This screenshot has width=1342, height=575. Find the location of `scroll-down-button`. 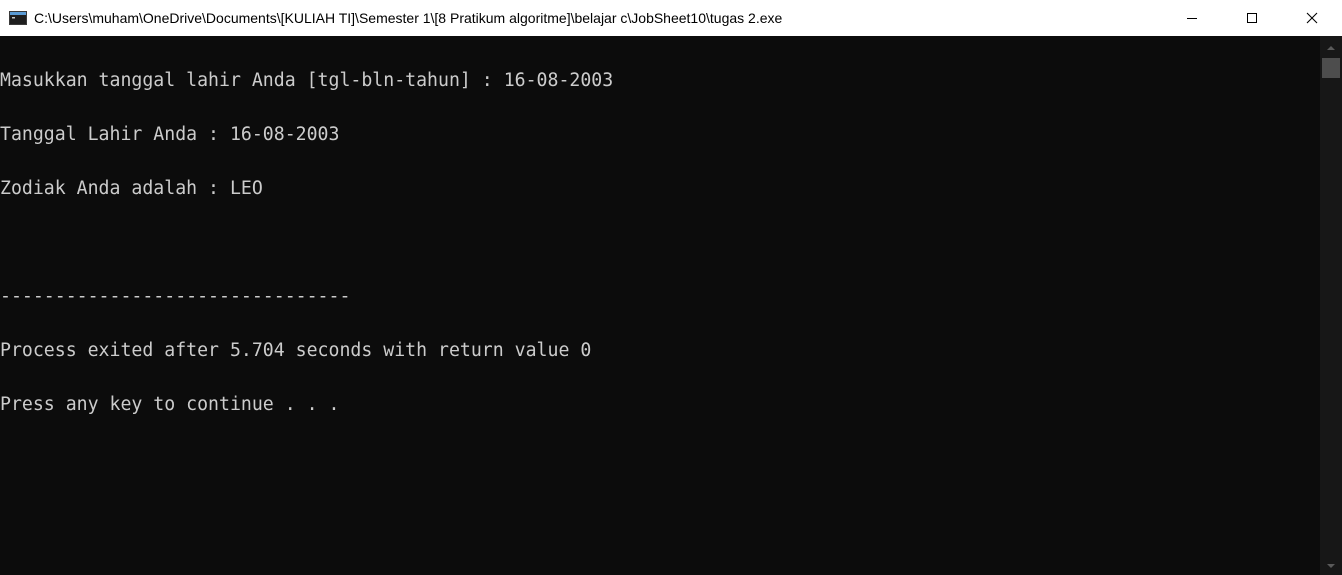

scroll-down-button is located at coordinates (1331, 565).